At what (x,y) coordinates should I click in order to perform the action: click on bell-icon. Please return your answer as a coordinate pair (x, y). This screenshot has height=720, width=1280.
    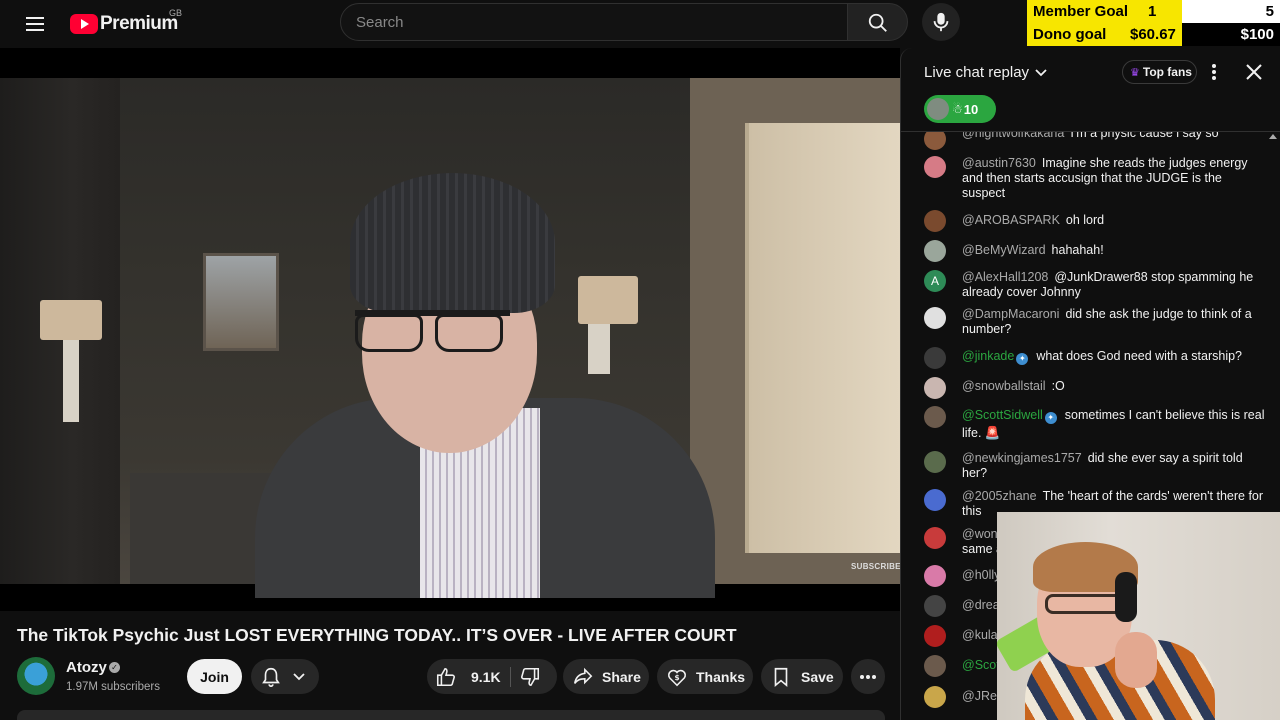
    Looking at the image, I should click on (271, 677).